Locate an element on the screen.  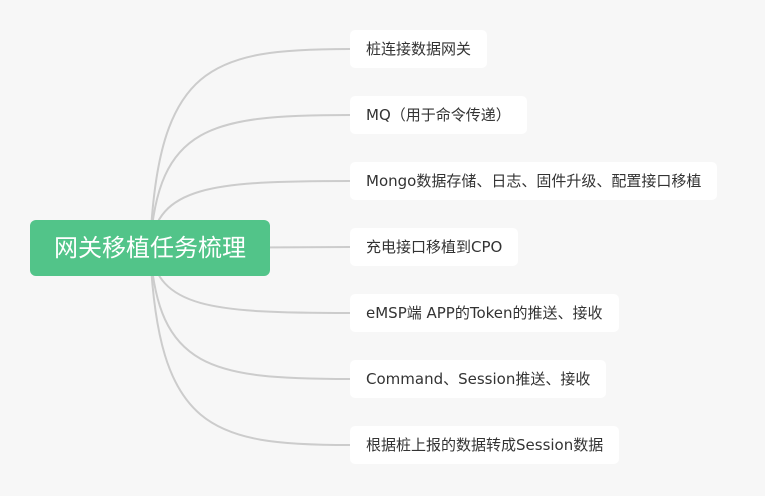
child-topic-emsp-token: eMSP端 APP的Token的推送、接收 is located at coordinates (484, 313).